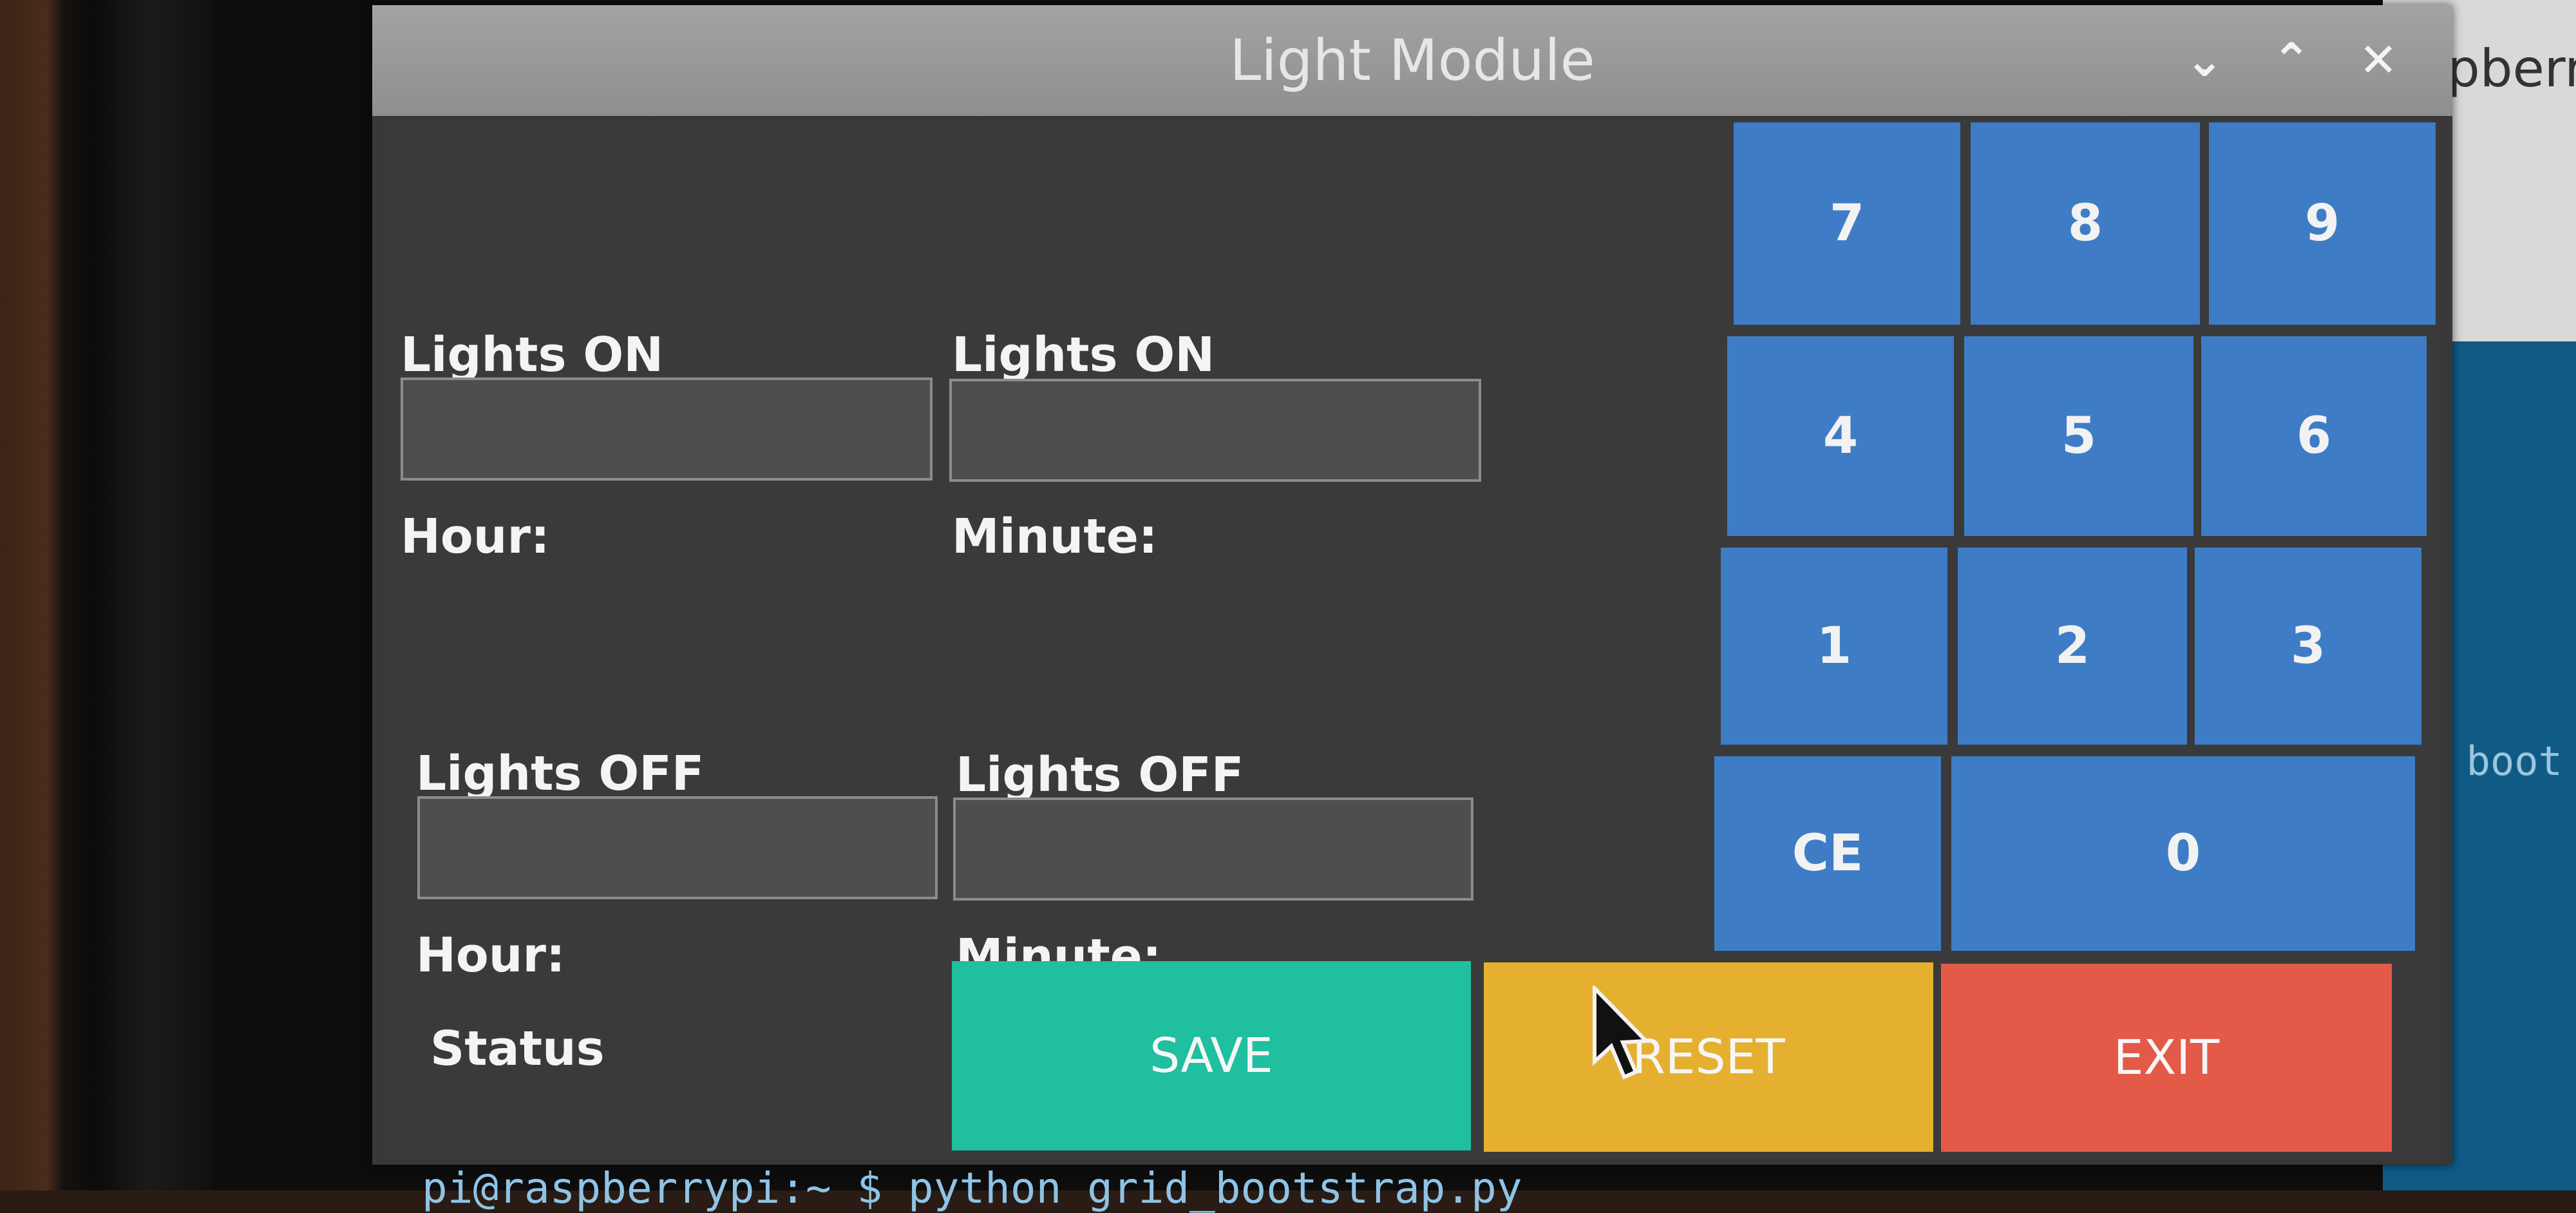 Image resolution: width=2576 pixels, height=1213 pixels. Describe the element at coordinates (2511, 69) in the screenshot. I see `background-window-title: pberr` at that location.